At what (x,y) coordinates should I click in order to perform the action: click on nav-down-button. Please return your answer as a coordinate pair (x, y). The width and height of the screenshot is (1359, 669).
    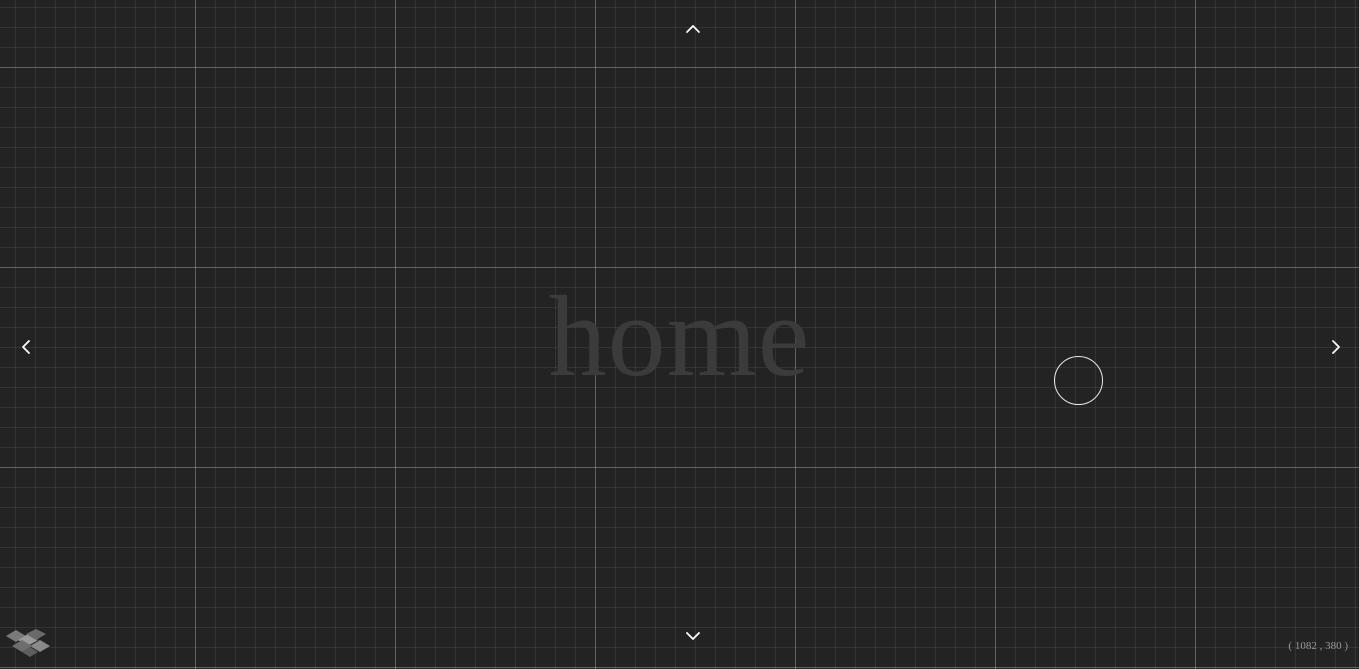
    Looking at the image, I should click on (693, 636).